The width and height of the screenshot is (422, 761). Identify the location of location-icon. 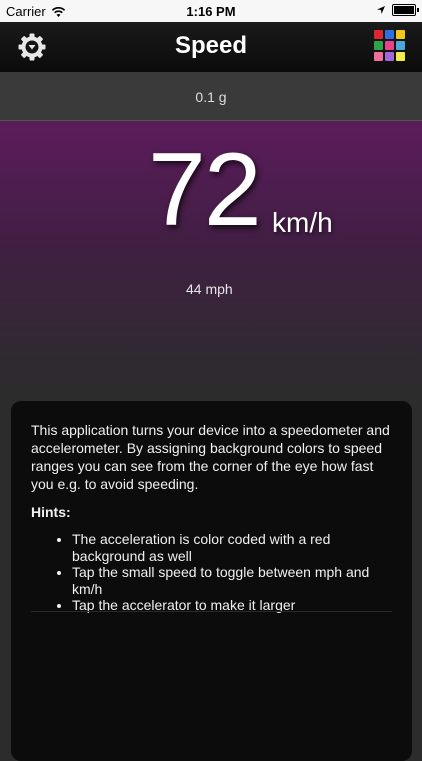
(381, 10).